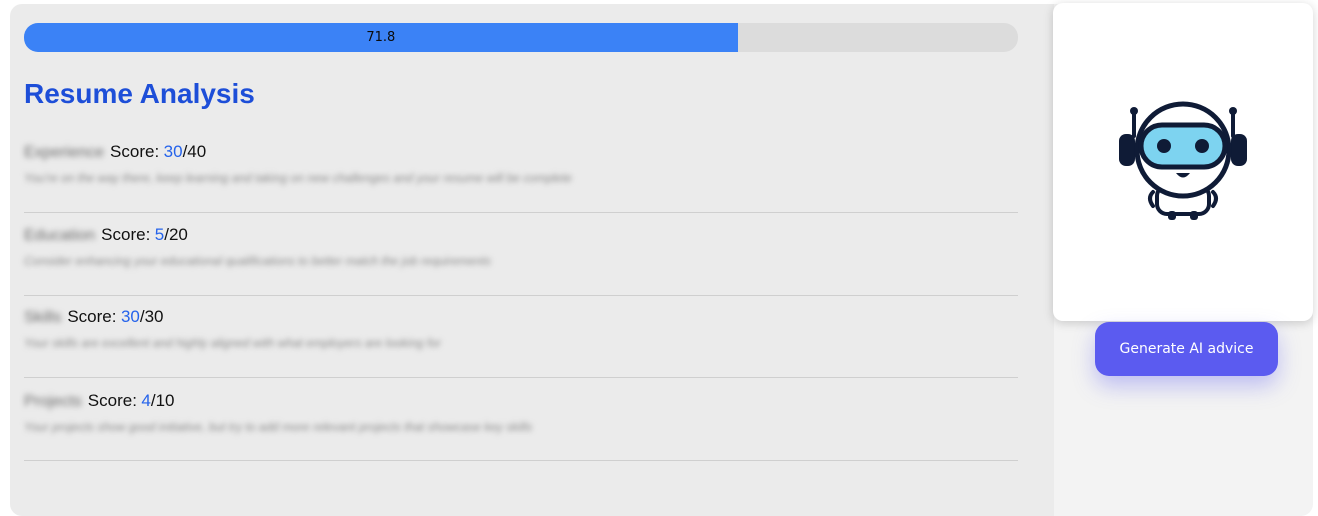 This screenshot has height=516, width=1318. I want to click on robot-icon, so click(1183, 160).